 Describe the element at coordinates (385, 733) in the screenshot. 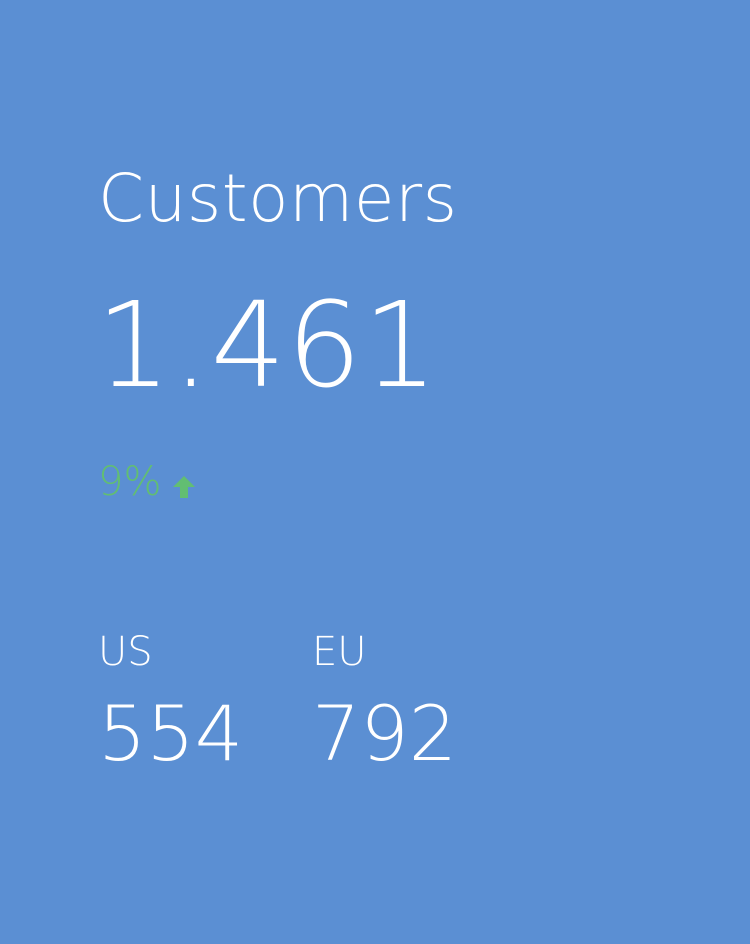

I see `region-value-eu: 792` at that location.